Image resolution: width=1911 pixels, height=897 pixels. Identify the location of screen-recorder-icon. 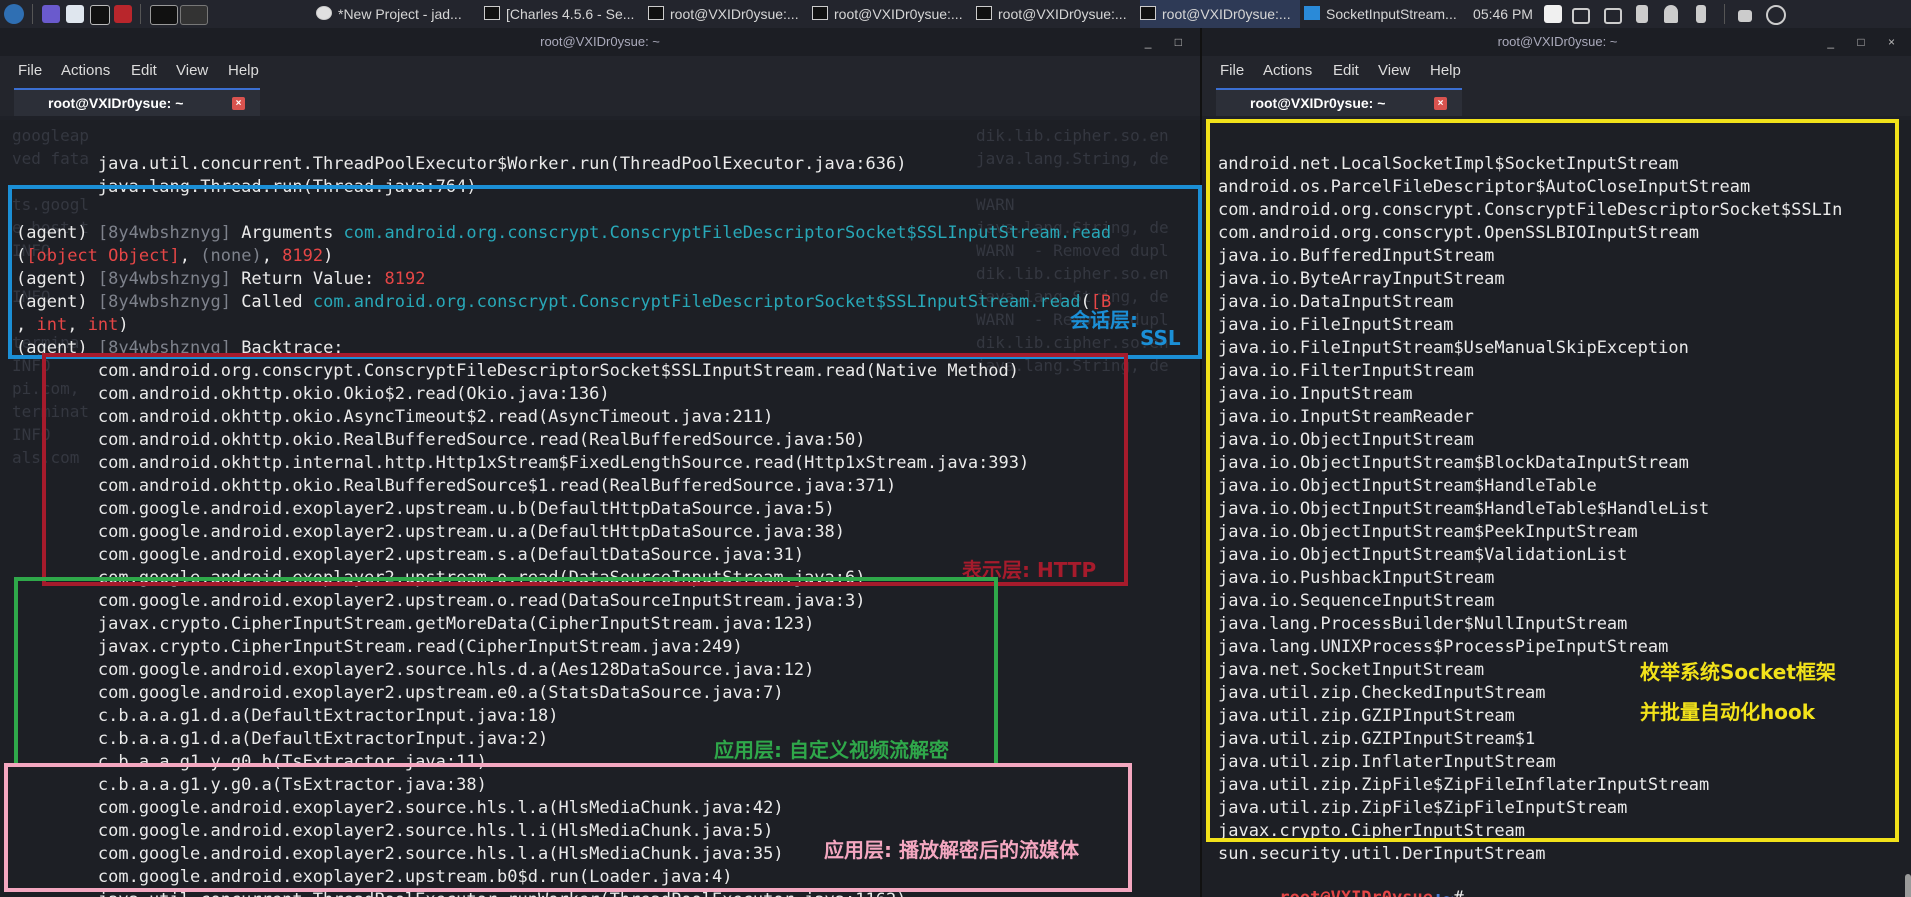
(123, 14).